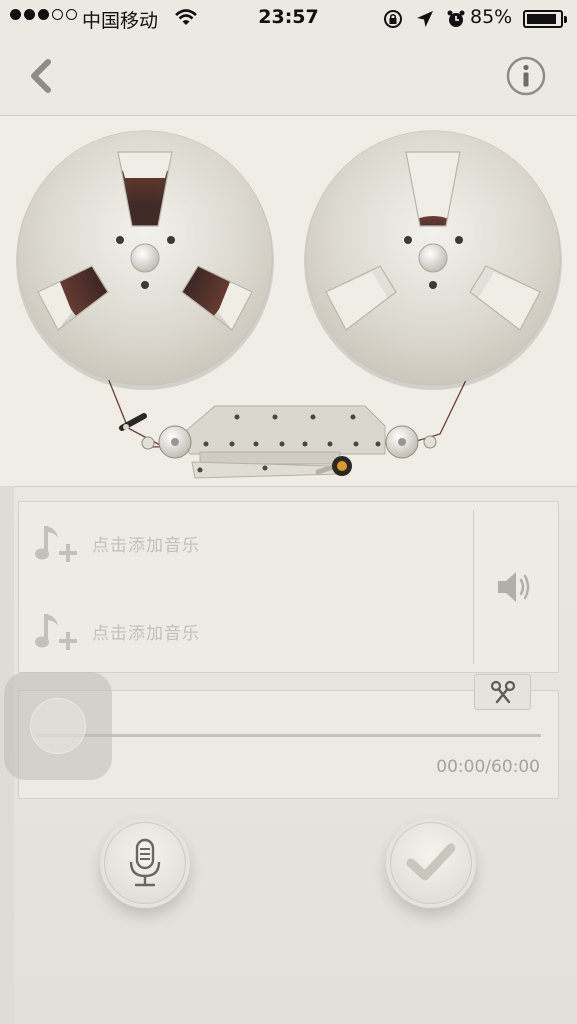 Image resolution: width=577 pixels, height=1024 pixels. I want to click on battery-percent: 85%, so click(491, 17).